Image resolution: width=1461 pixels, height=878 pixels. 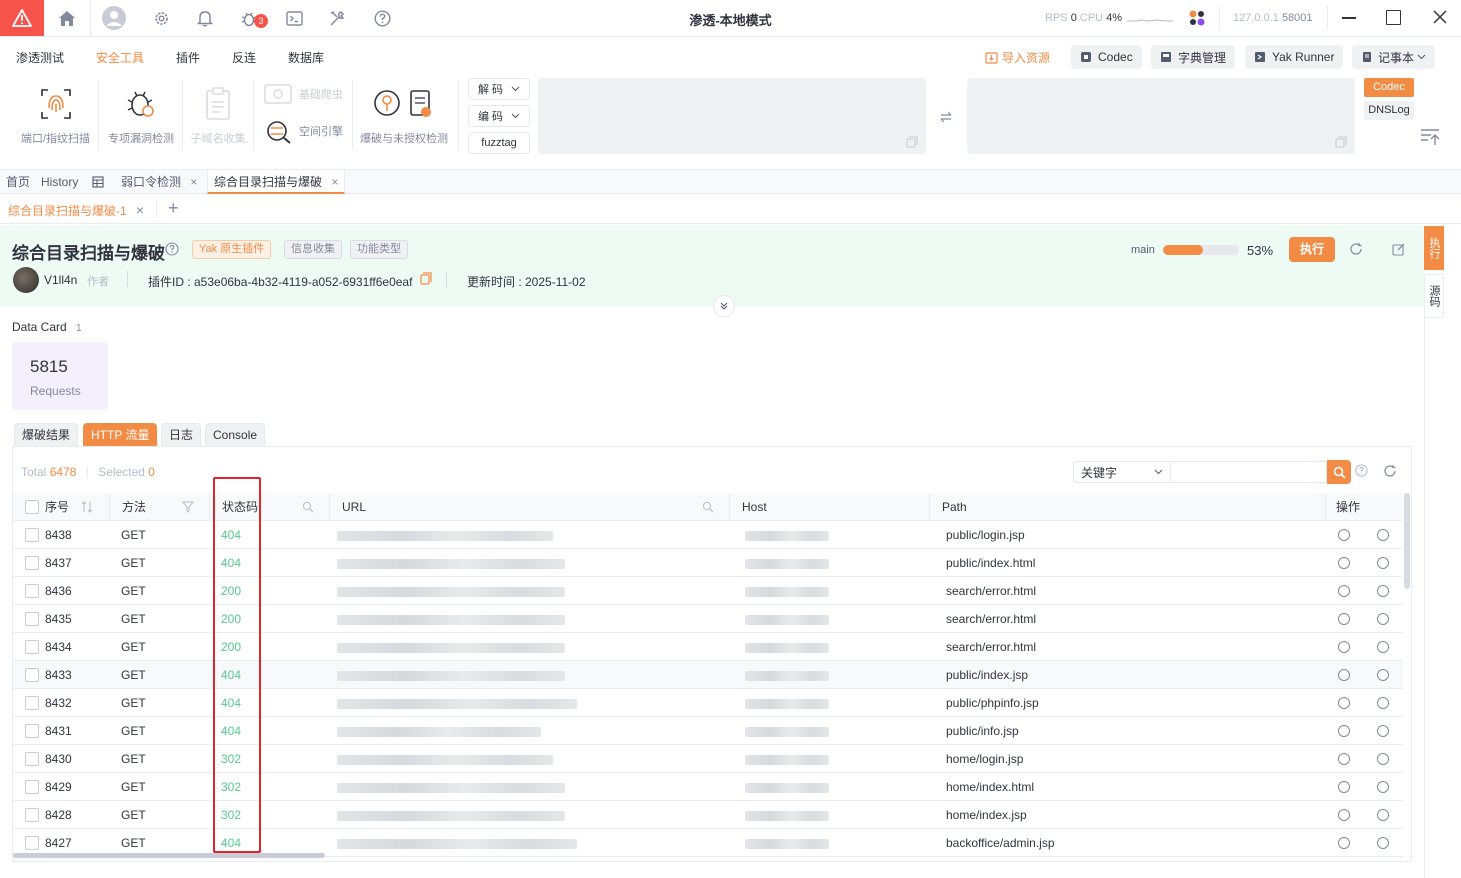 What do you see at coordinates (1389, 110) in the screenshot?
I see `dnslog-tag: DNSLog` at bounding box center [1389, 110].